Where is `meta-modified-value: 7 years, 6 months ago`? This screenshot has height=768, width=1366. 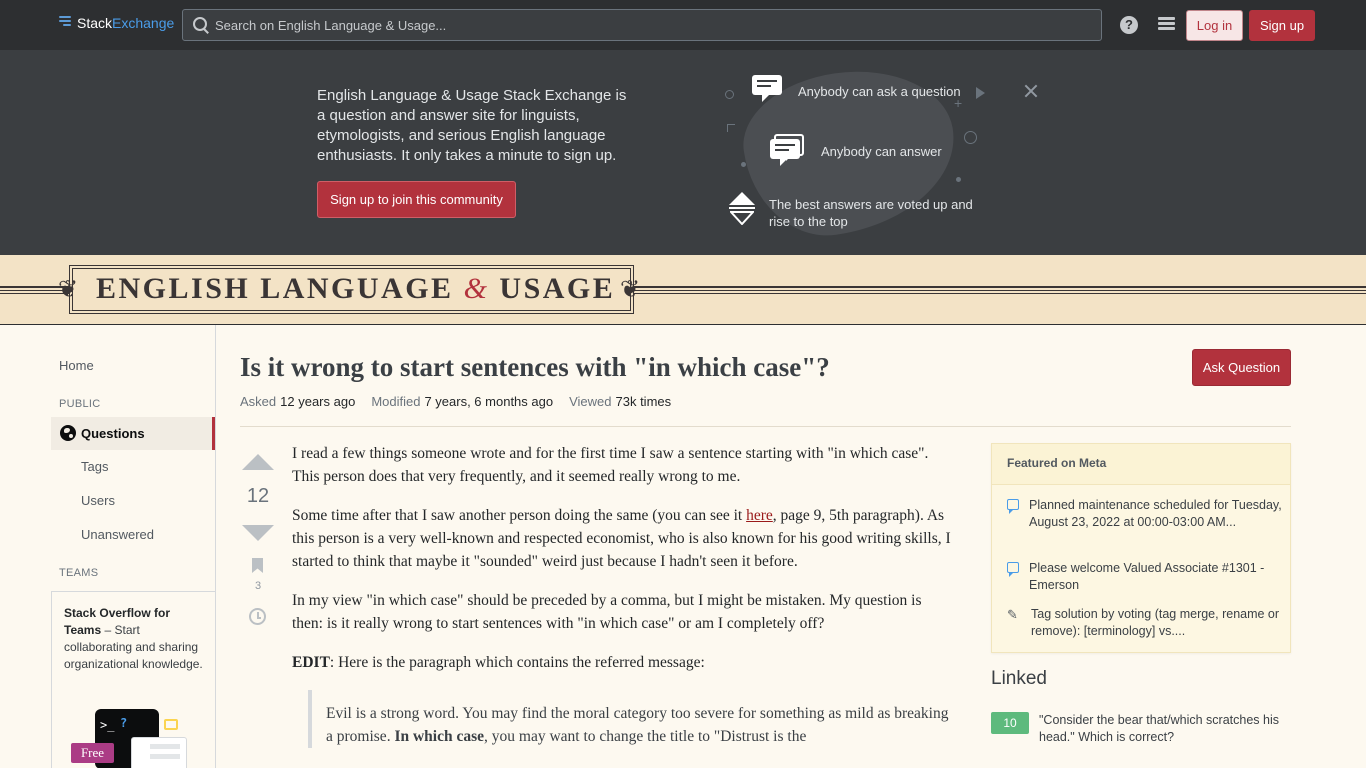
meta-modified-value: 7 years, 6 months ago is located at coordinates (488, 401).